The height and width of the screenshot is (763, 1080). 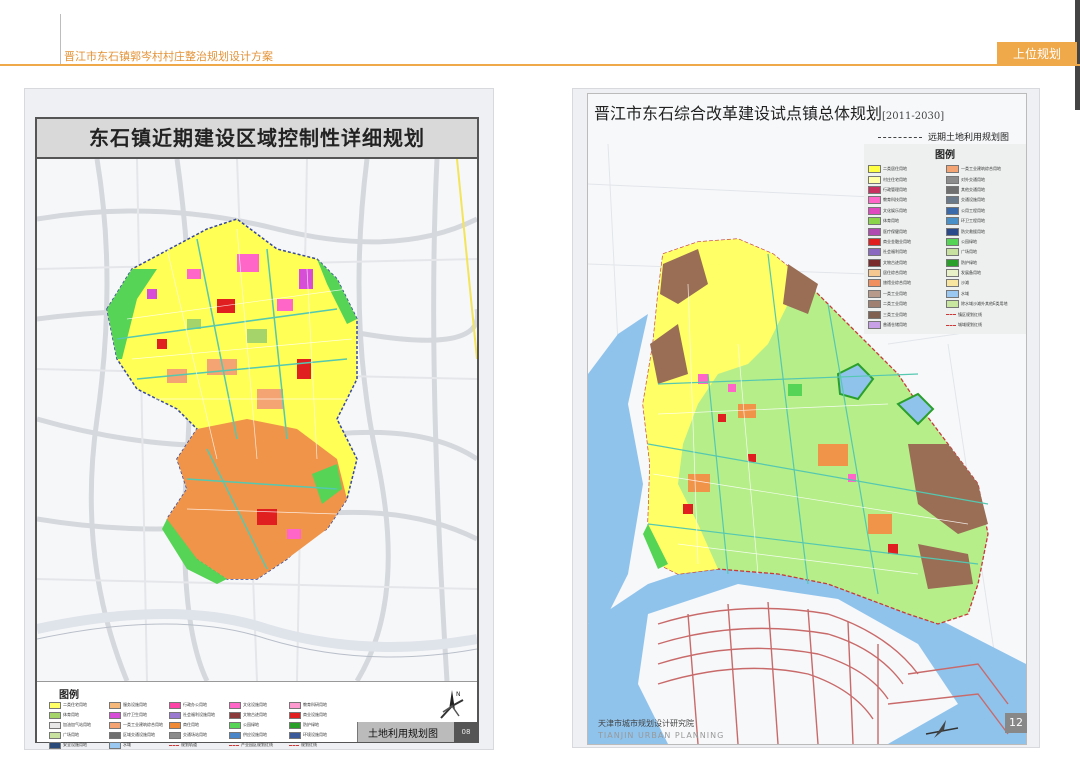 I want to click on legend-label: 村庄住宅用地, so click(x=895, y=179).